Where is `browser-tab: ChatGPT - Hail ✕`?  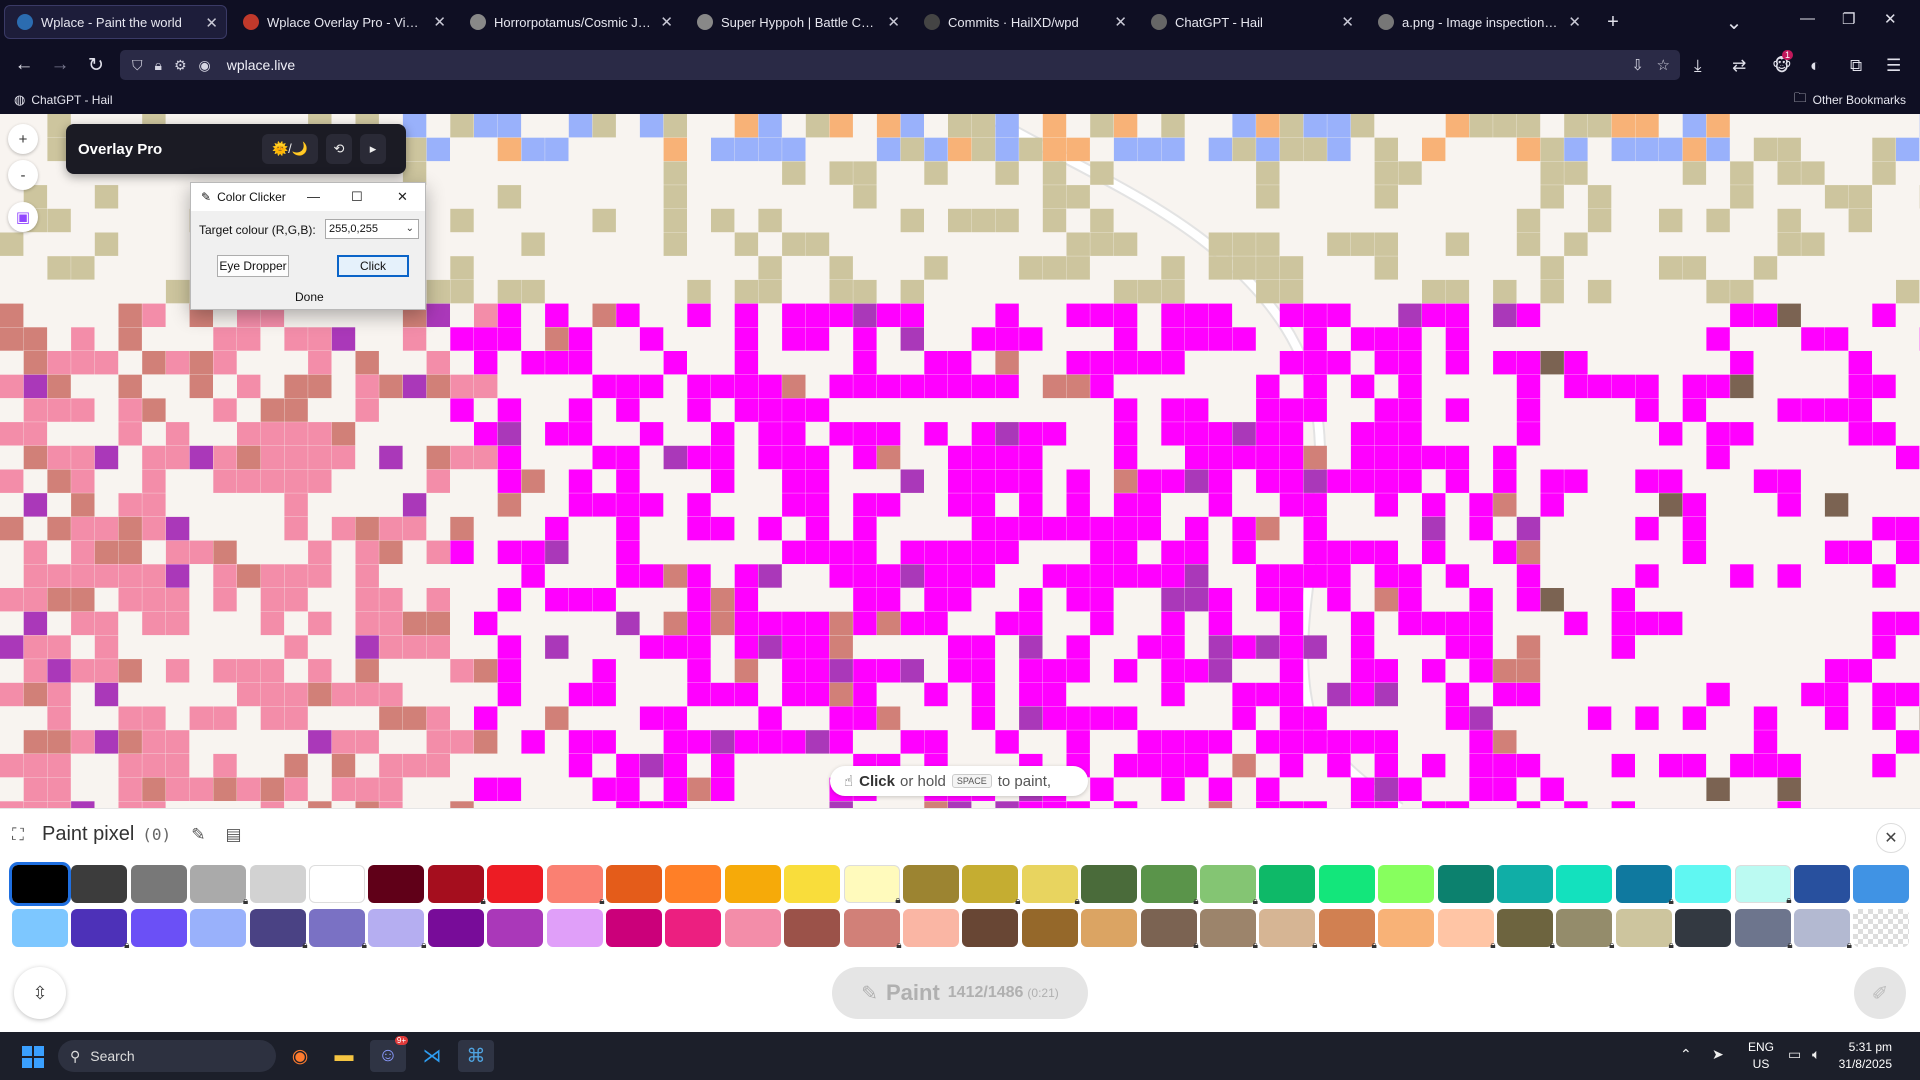
browser-tab: ChatGPT - Hail ✕ is located at coordinates (1250, 22).